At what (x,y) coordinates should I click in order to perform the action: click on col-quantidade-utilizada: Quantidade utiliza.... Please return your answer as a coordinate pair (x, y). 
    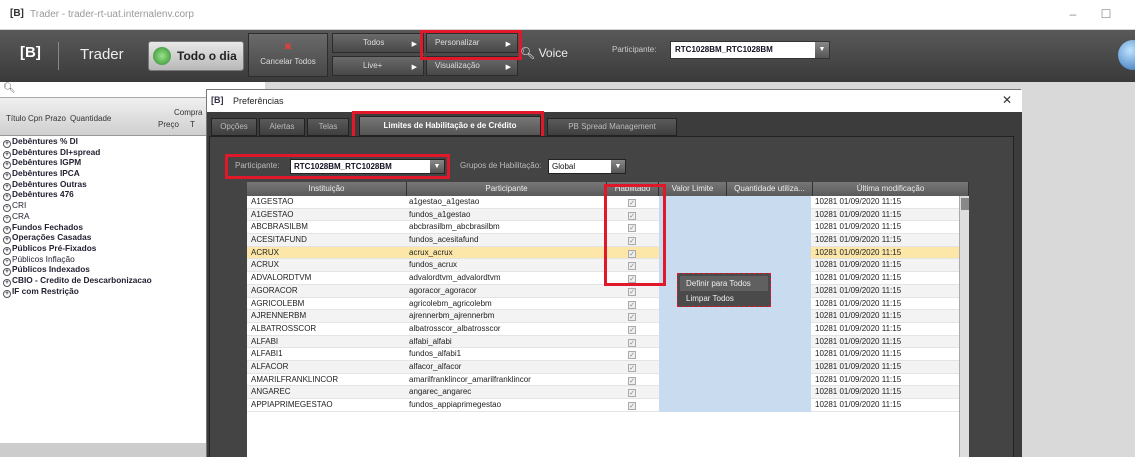
    Looking at the image, I should click on (770, 189).